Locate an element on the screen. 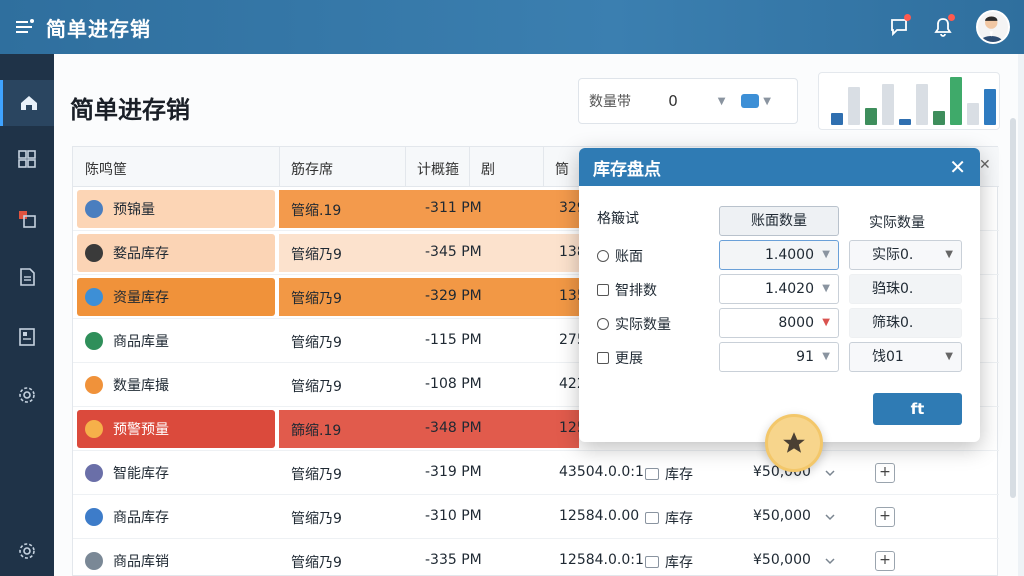 The width and height of the screenshot is (1024, 576). item-name: 数量库撮 is located at coordinates (141, 386).